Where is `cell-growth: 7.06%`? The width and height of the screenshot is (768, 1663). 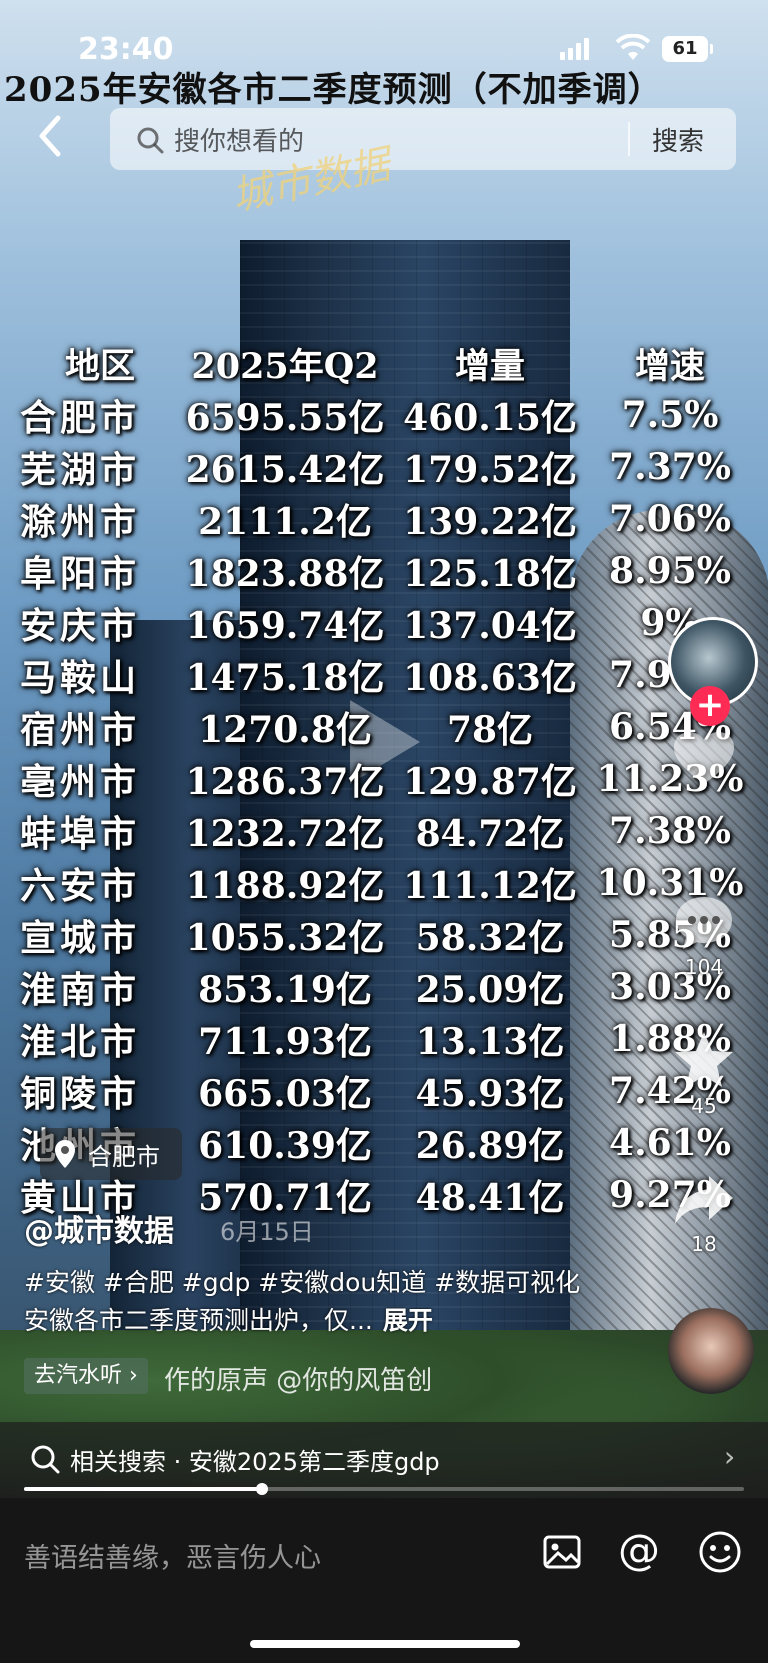
cell-growth: 7.06% is located at coordinates (670, 519).